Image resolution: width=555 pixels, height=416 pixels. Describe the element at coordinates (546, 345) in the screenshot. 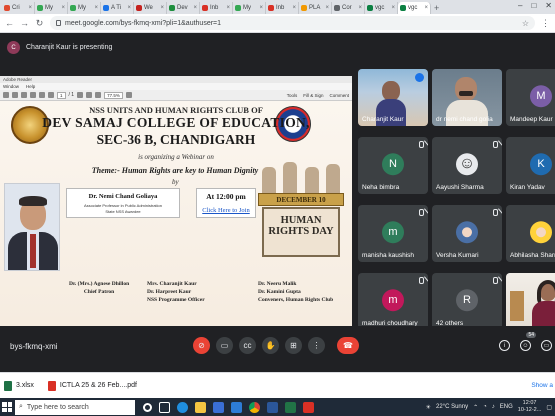

I see `chat-icon: ▭` at that location.